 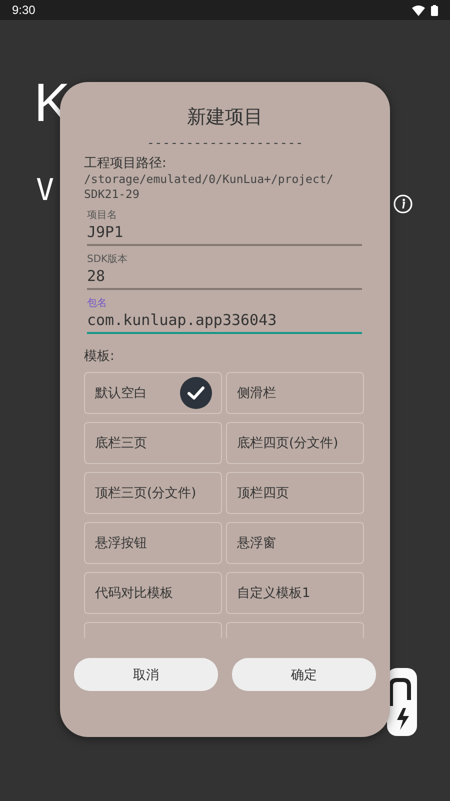 I want to click on cancel-button: 取消, so click(x=146, y=674).